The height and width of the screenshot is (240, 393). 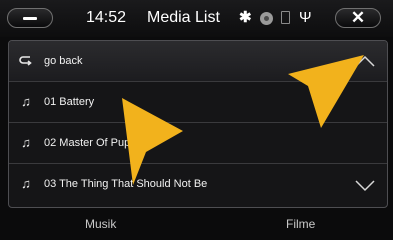 What do you see at coordinates (365, 185) in the screenshot?
I see `chevron-down-icon` at bounding box center [365, 185].